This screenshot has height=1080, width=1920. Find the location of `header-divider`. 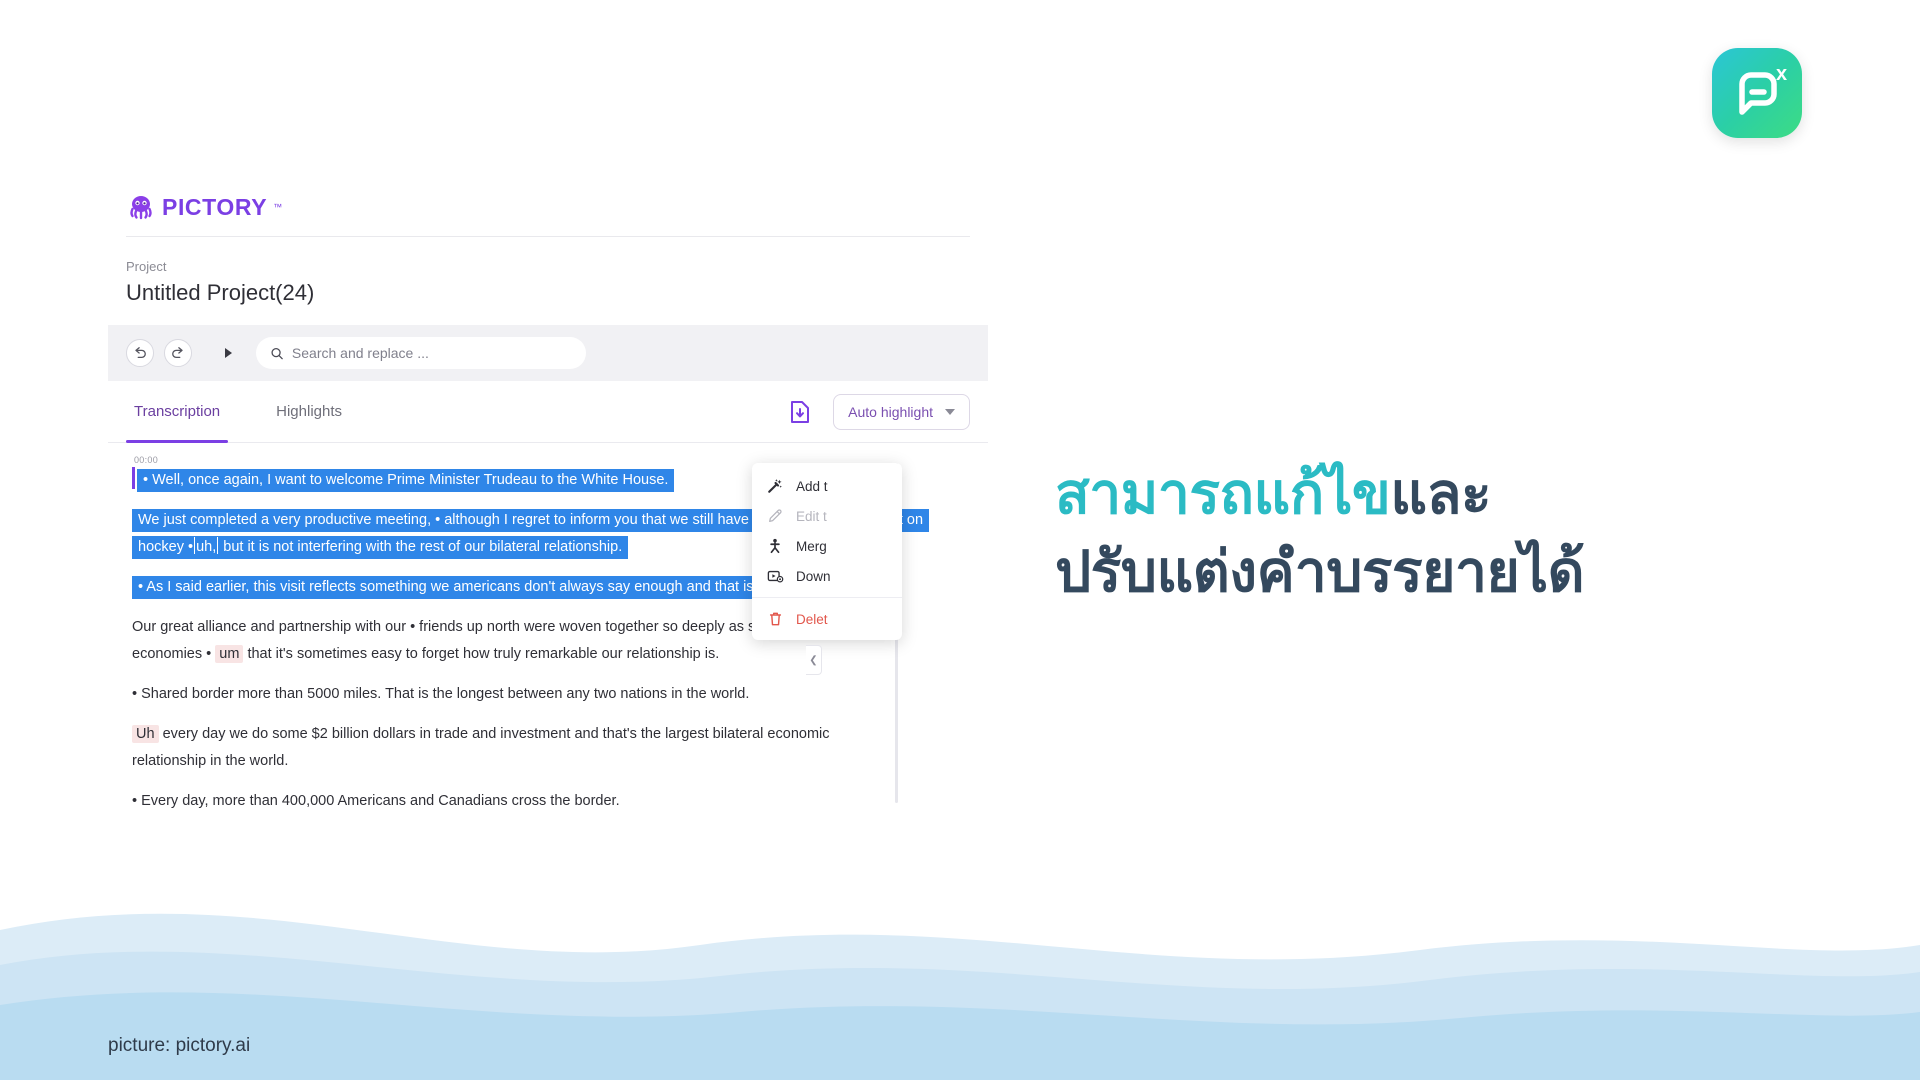

header-divider is located at coordinates (548, 236).